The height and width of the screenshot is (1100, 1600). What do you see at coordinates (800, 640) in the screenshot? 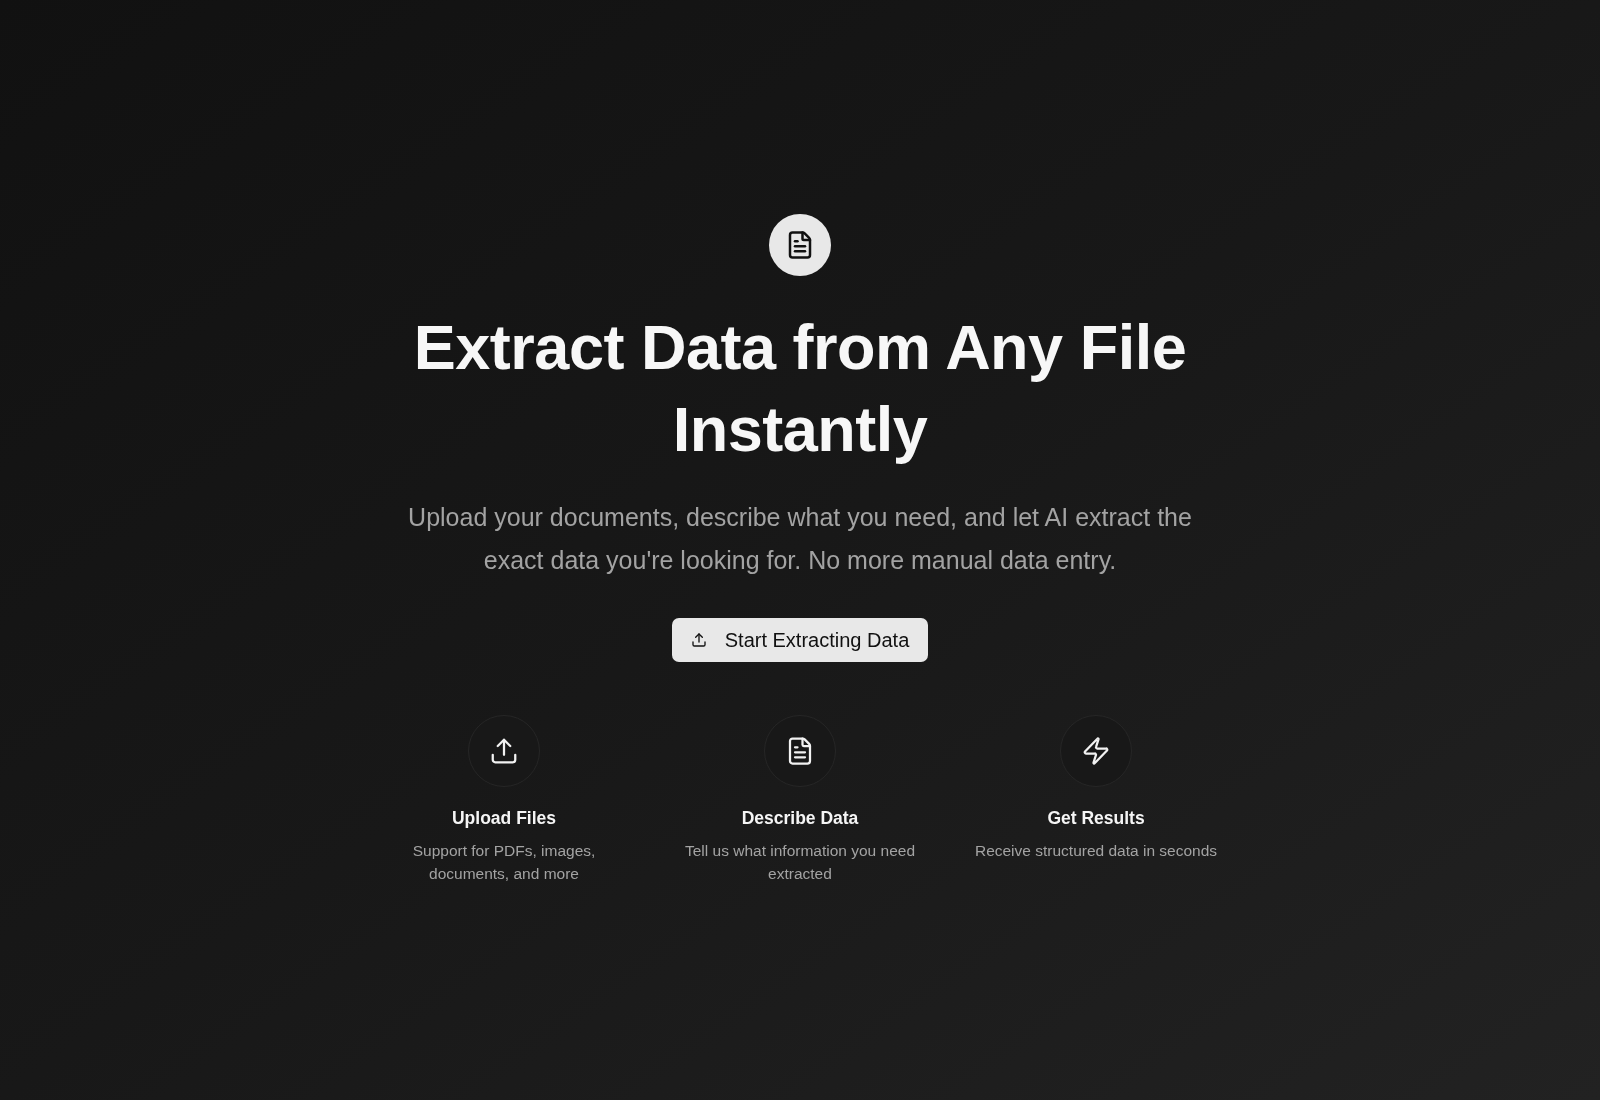
I see `start-extracting-button: Start Extracting Data` at bounding box center [800, 640].